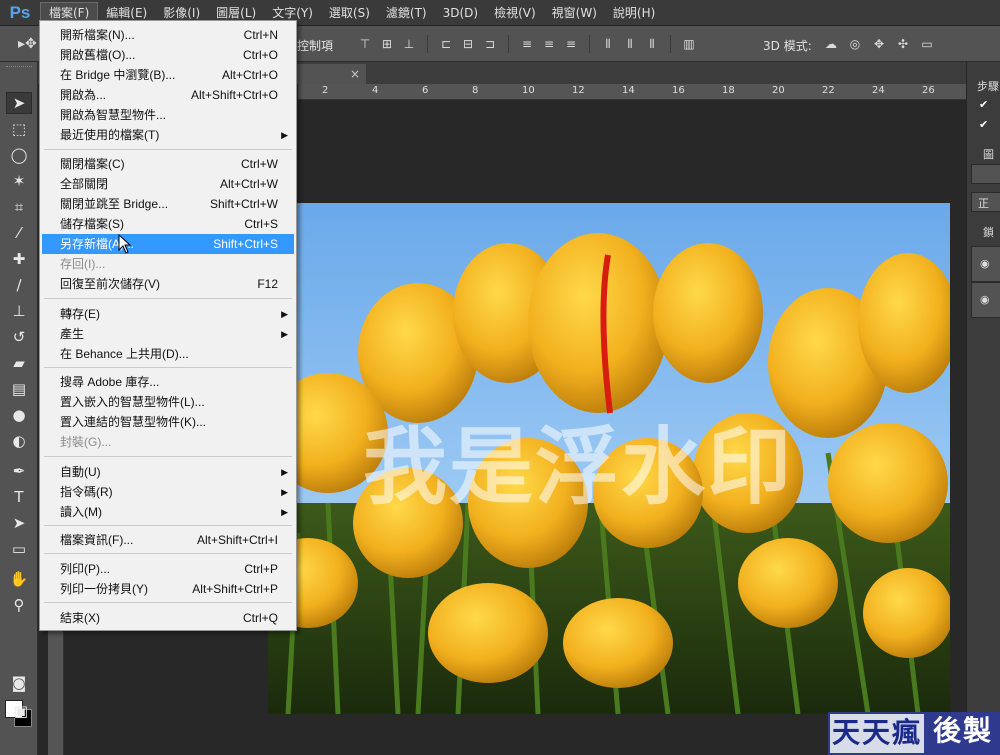  I want to click on move-tool-icon: ➤, so click(19, 103).